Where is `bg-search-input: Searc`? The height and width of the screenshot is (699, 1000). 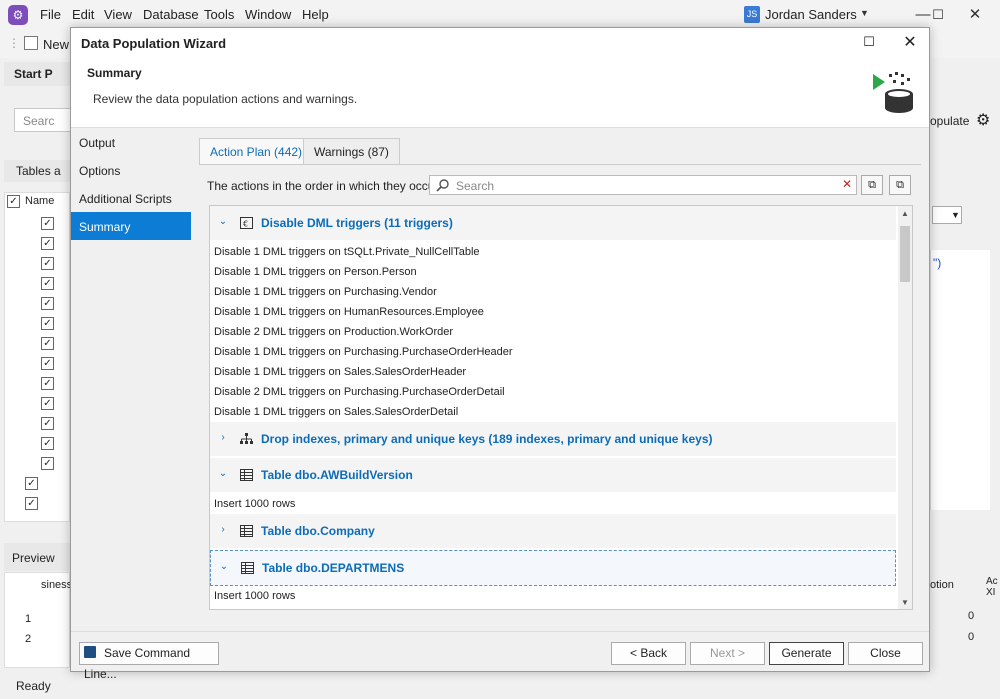 bg-search-input: Searc is located at coordinates (44, 120).